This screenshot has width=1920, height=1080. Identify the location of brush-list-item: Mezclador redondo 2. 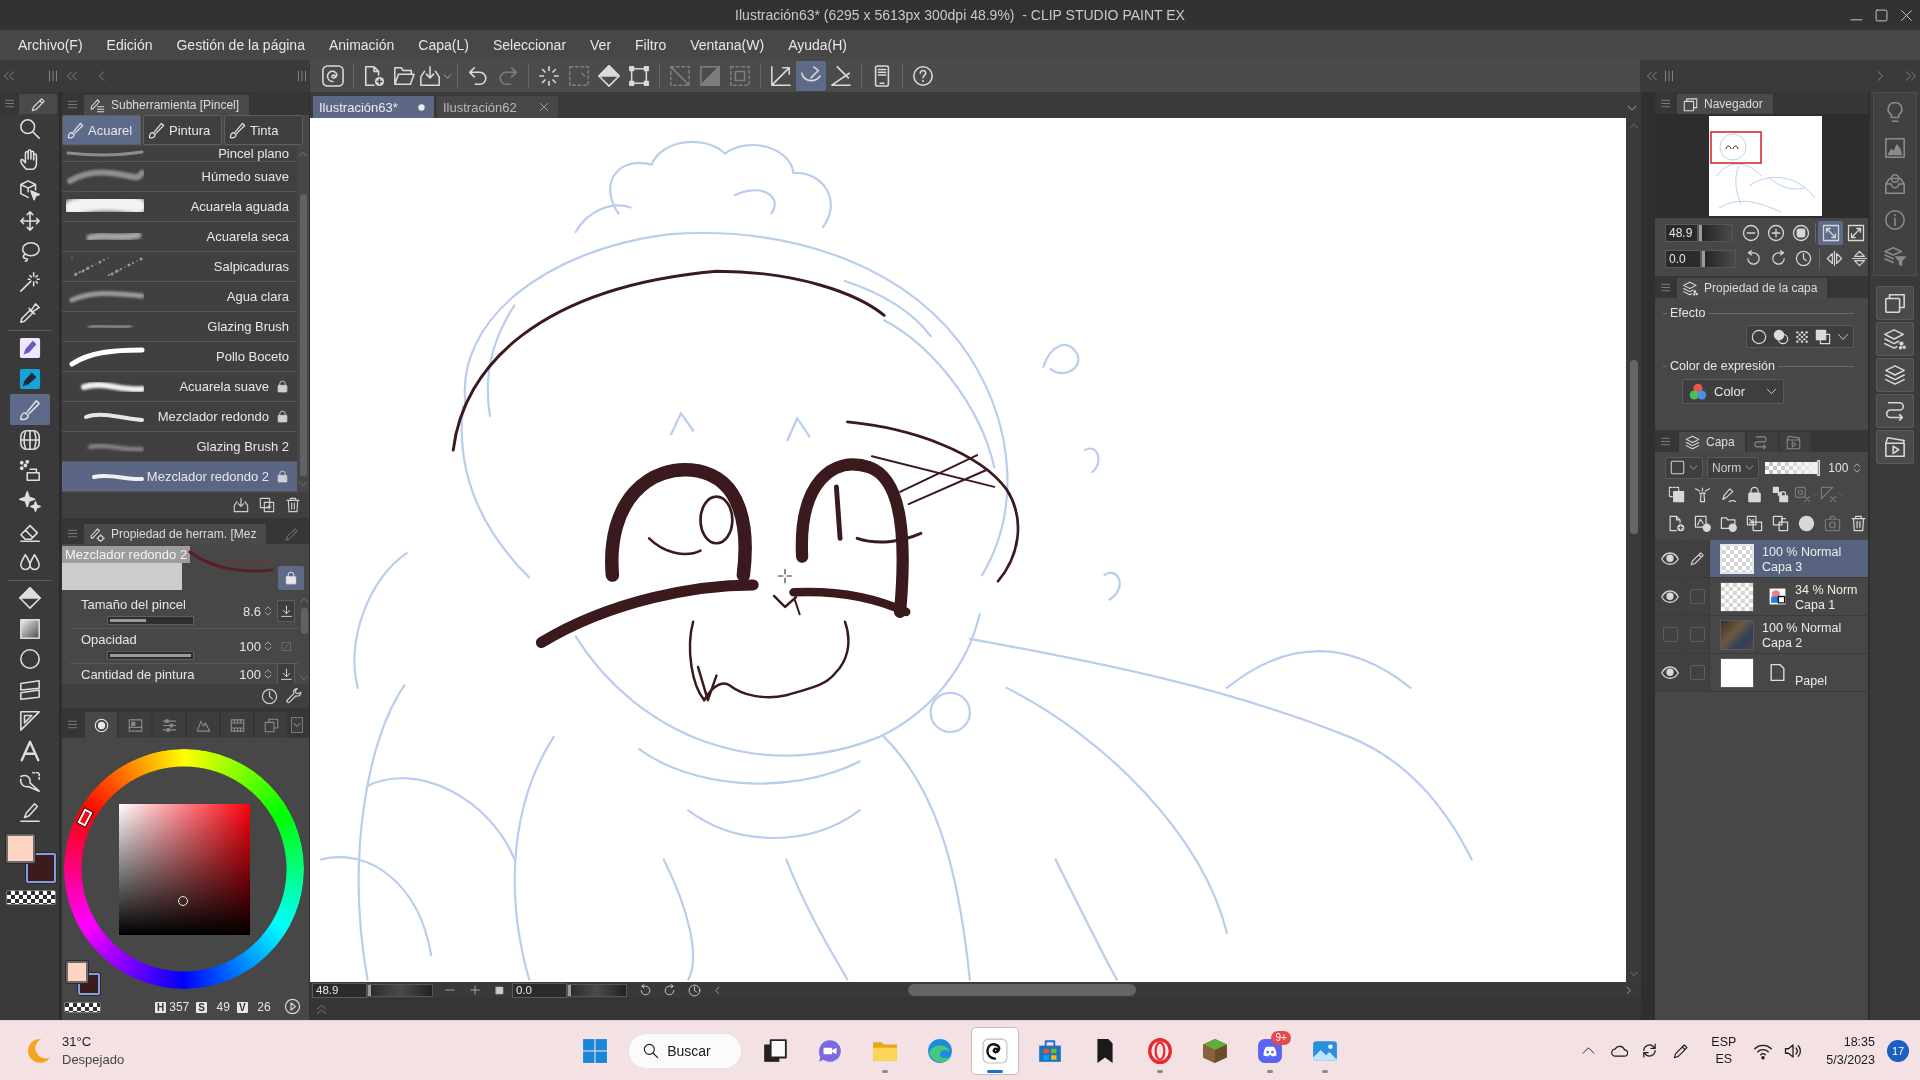
(179, 477).